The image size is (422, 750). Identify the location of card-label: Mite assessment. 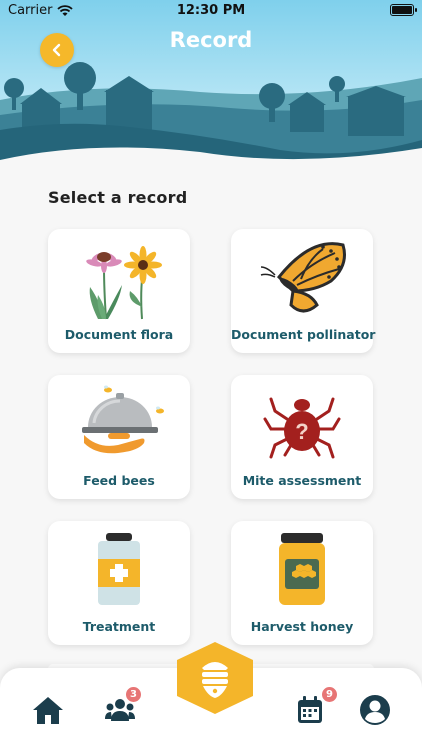
(302, 480).